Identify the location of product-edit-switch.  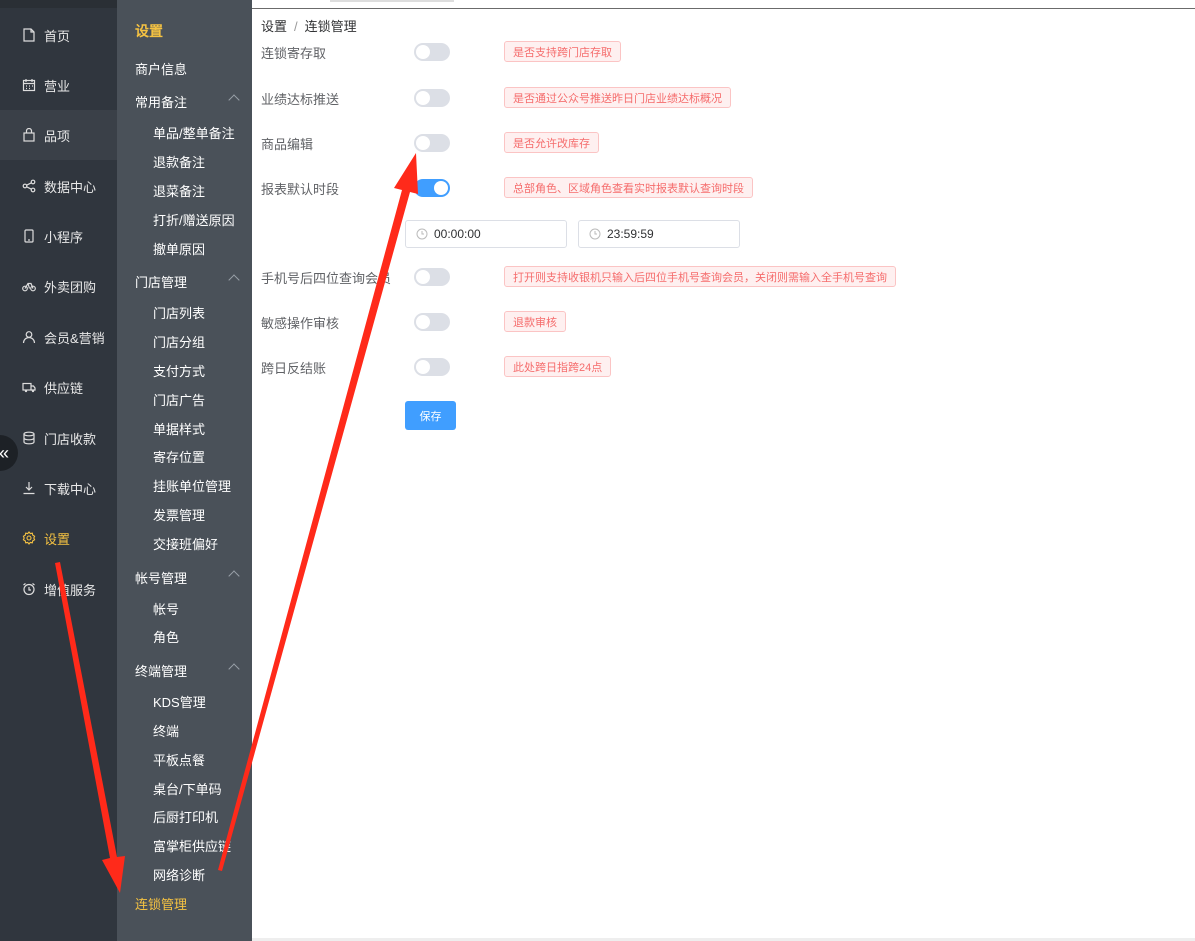
(432, 143).